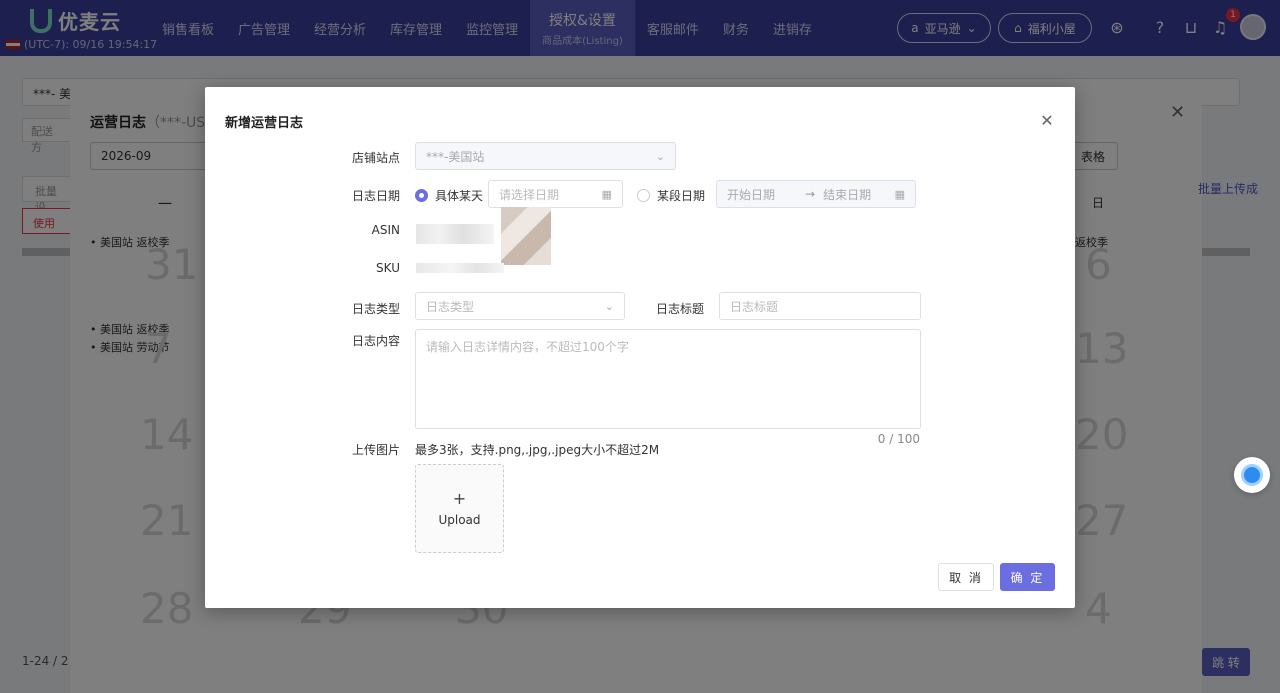  What do you see at coordinates (459, 519) in the screenshot?
I see `upload-label: Upload` at bounding box center [459, 519].